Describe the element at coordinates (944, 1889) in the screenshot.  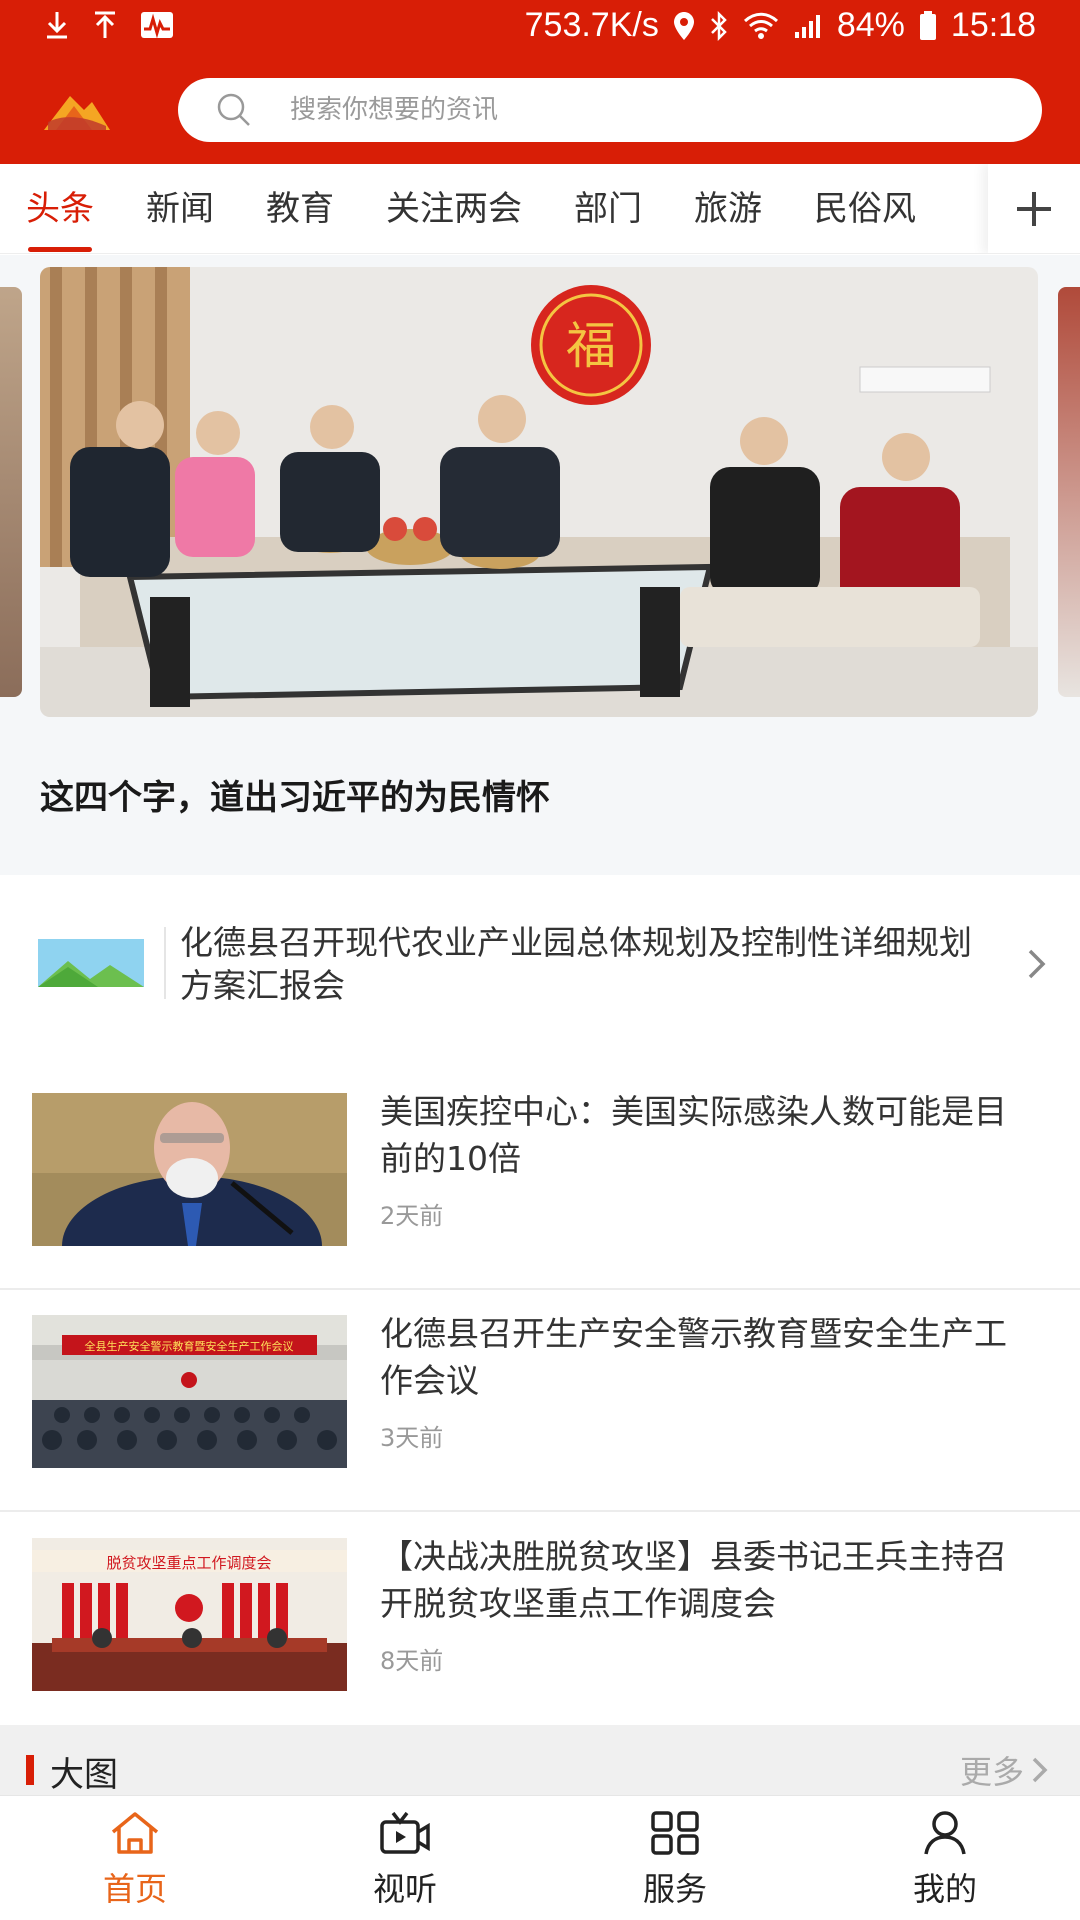
I see `nav-profile-label: 我的` at that location.